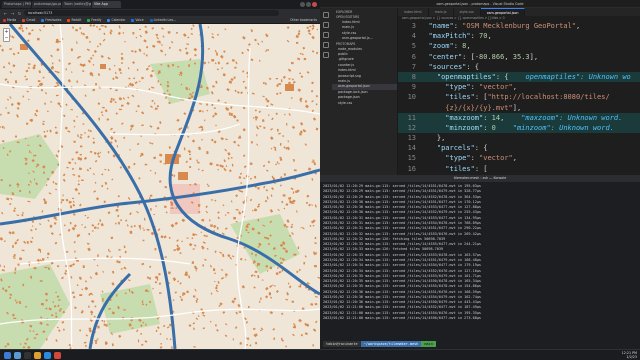 This screenshot has width=640, height=360. Describe the element at coordinates (413, 66) in the screenshot. I see `line-number: 7` at that location.